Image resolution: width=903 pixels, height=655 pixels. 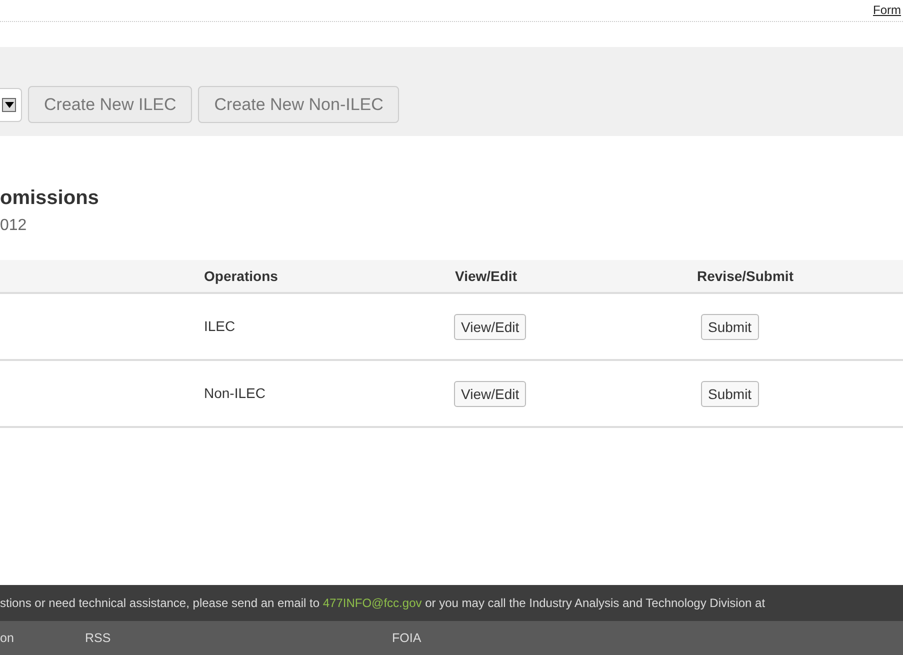 What do you see at coordinates (220, 326) in the screenshot?
I see `operation-cell: ILEC` at bounding box center [220, 326].